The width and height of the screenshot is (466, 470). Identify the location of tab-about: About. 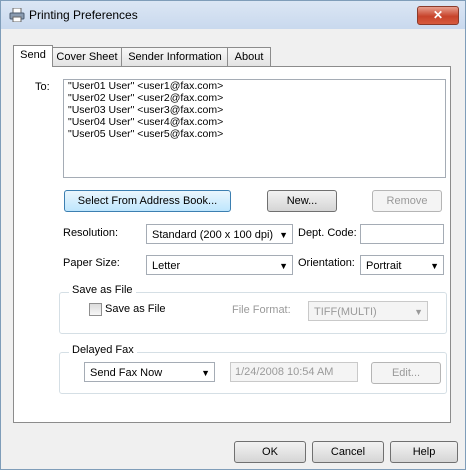
(249, 56).